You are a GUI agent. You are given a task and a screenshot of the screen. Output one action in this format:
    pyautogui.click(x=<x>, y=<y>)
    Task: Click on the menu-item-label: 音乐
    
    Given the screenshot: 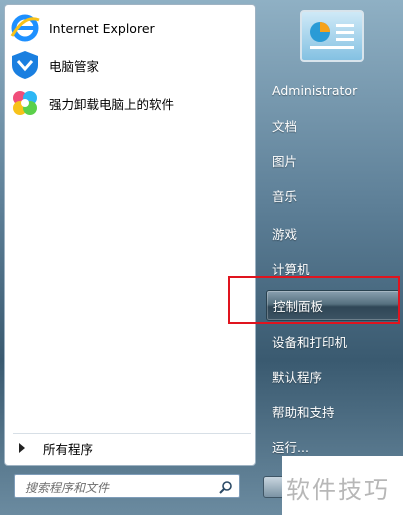 What is the action you would take?
    pyautogui.click(x=285, y=196)
    